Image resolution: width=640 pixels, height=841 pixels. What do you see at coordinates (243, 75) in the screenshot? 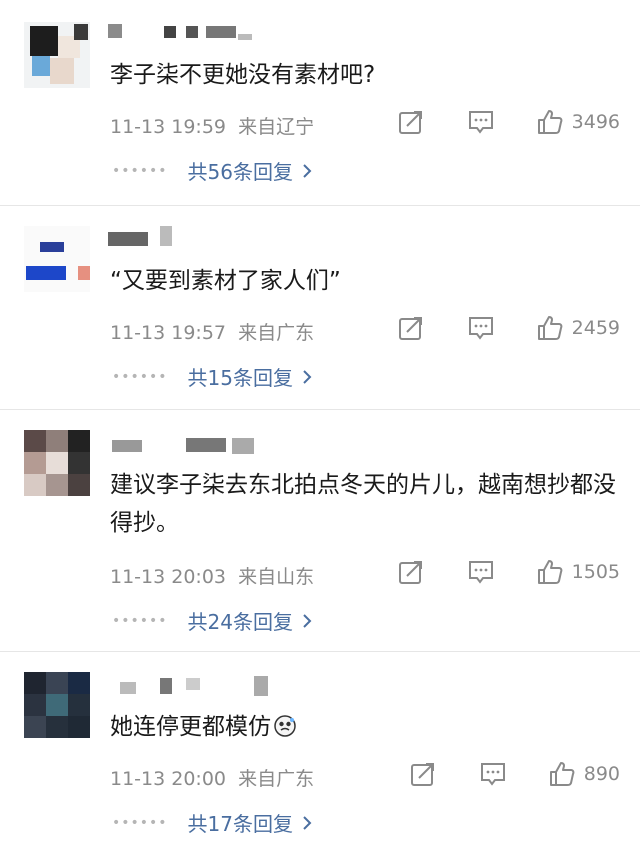
I see `comment-text: 李子柒不更她没有素材吧?` at bounding box center [243, 75].